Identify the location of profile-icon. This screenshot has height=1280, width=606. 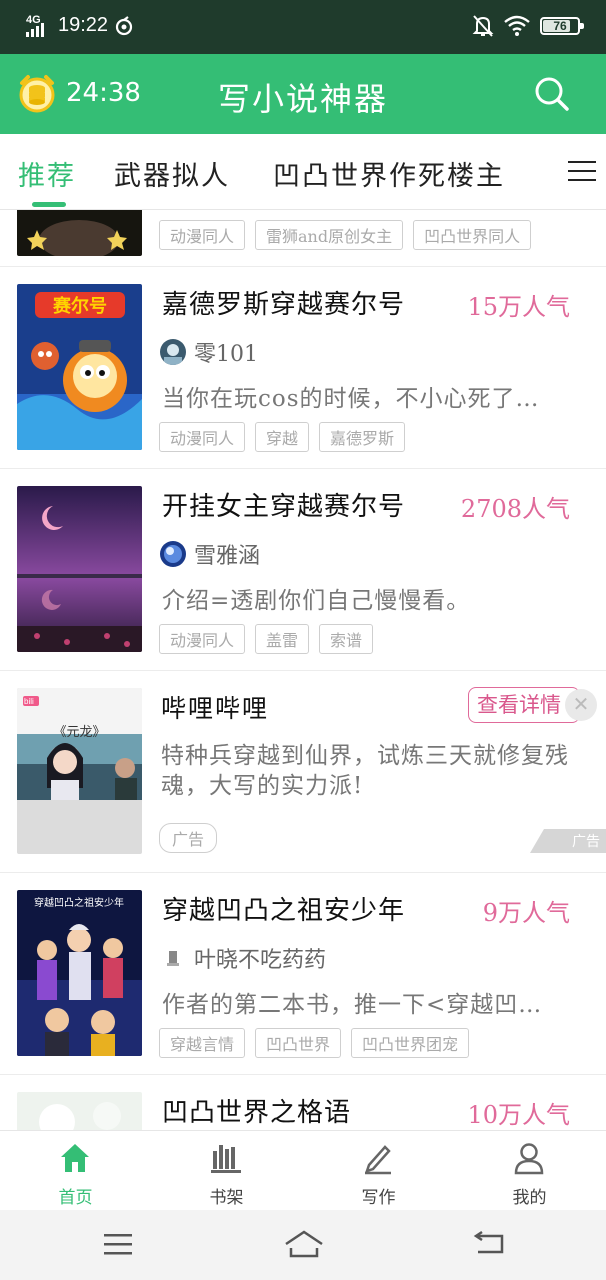
(529, 1159).